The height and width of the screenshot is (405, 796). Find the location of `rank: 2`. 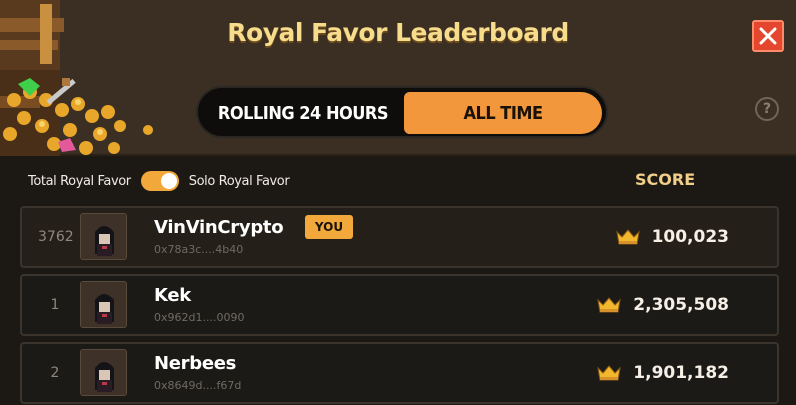

rank: 2 is located at coordinates (55, 373).